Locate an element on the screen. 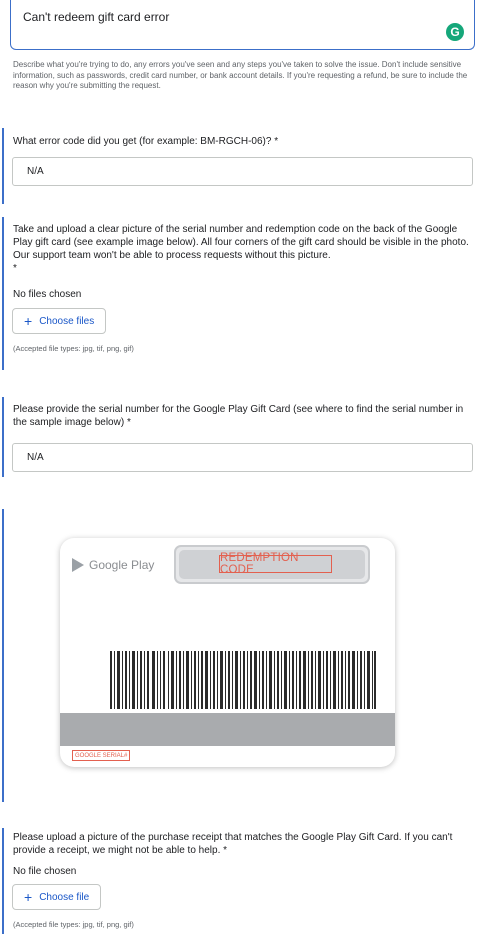 The height and width of the screenshot is (934, 486). google-play-logo: Google Play is located at coordinates (113, 565).